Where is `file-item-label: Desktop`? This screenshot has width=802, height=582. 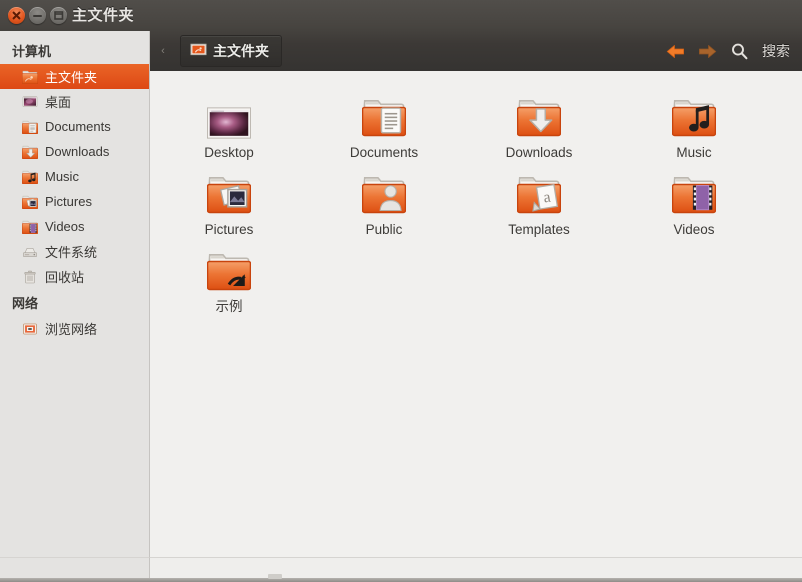
file-item-label: Desktop is located at coordinates (229, 152).